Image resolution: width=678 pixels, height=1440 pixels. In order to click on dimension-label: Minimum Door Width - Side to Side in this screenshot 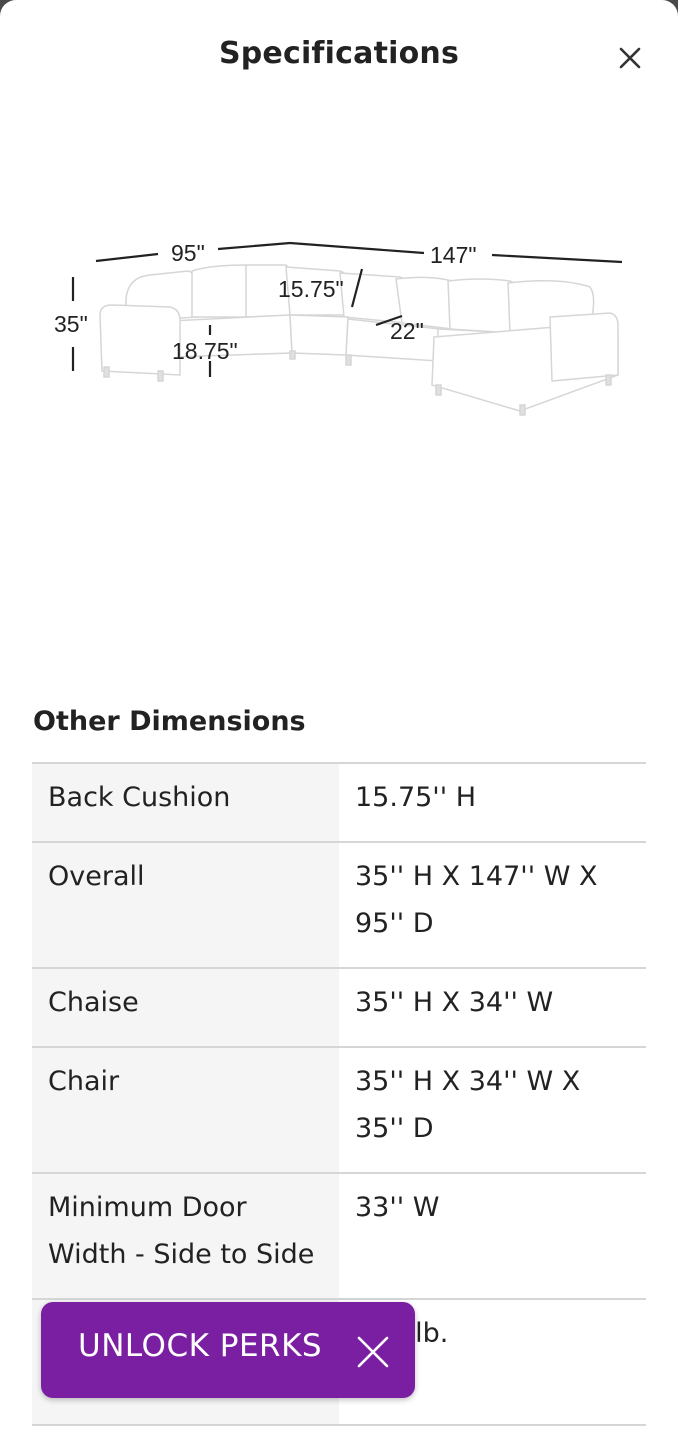, I will do `click(185, 1236)`.